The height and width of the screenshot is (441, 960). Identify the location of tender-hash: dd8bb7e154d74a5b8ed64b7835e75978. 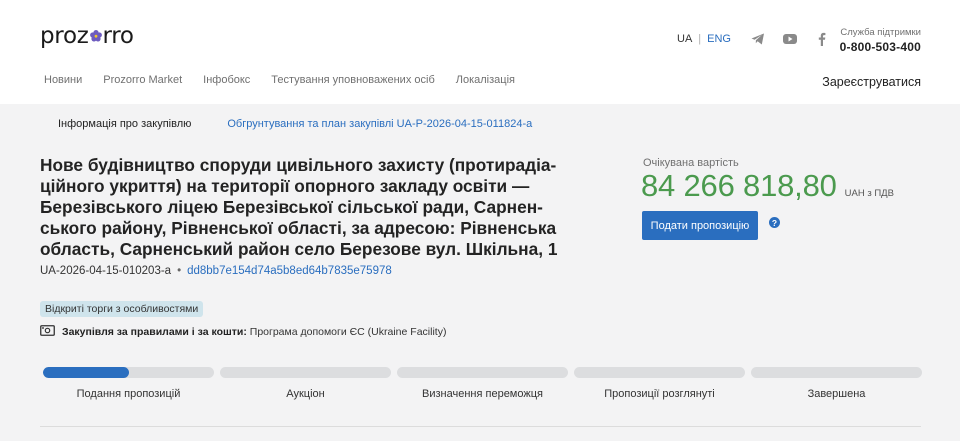
(289, 271).